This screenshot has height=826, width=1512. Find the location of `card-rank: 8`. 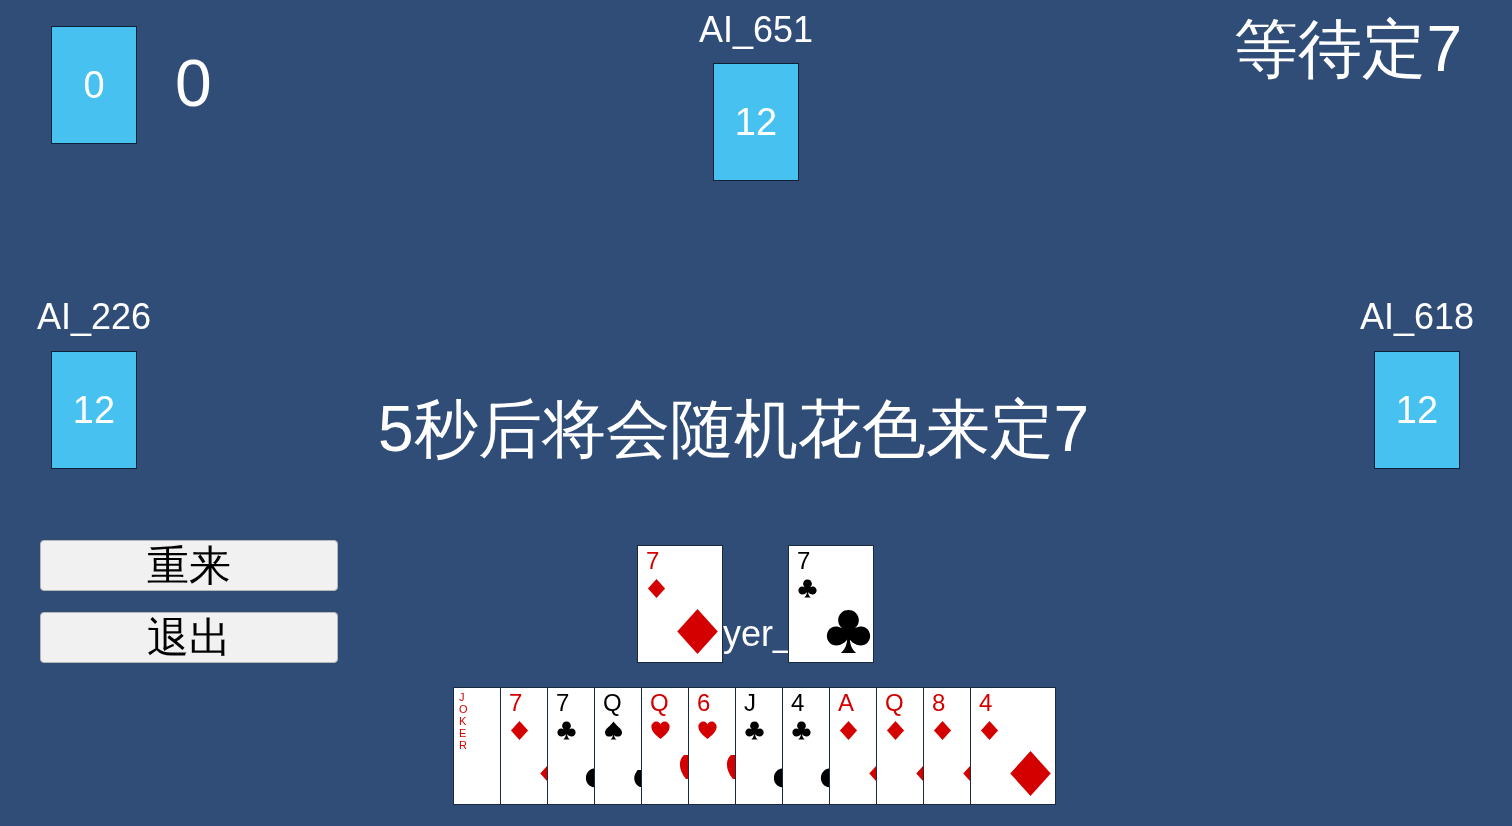

card-rank: 8 is located at coordinates (939, 703).